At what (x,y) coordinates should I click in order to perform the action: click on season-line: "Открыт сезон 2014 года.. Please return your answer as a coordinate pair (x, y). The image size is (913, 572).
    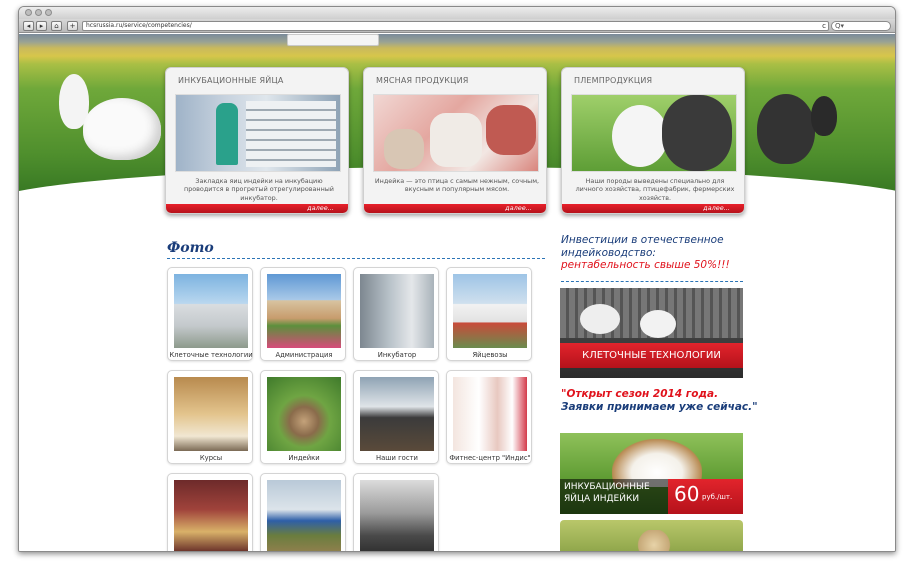
    Looking at the image, I should click on (640, 394).